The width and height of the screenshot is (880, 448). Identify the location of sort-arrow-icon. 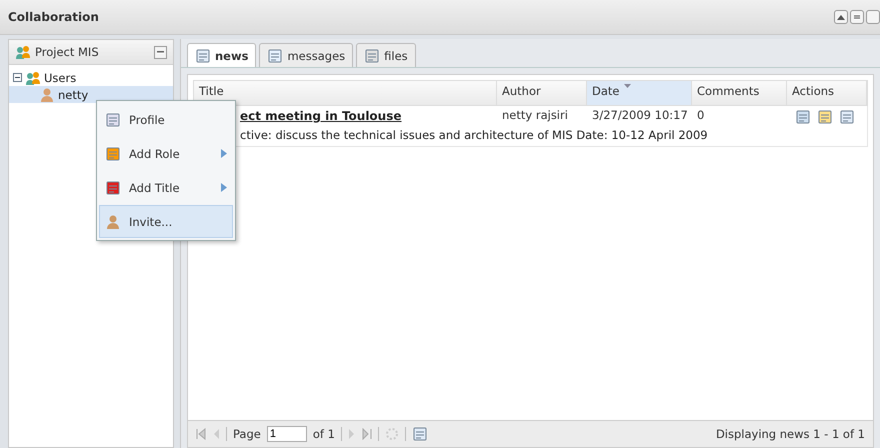
(627, 86).